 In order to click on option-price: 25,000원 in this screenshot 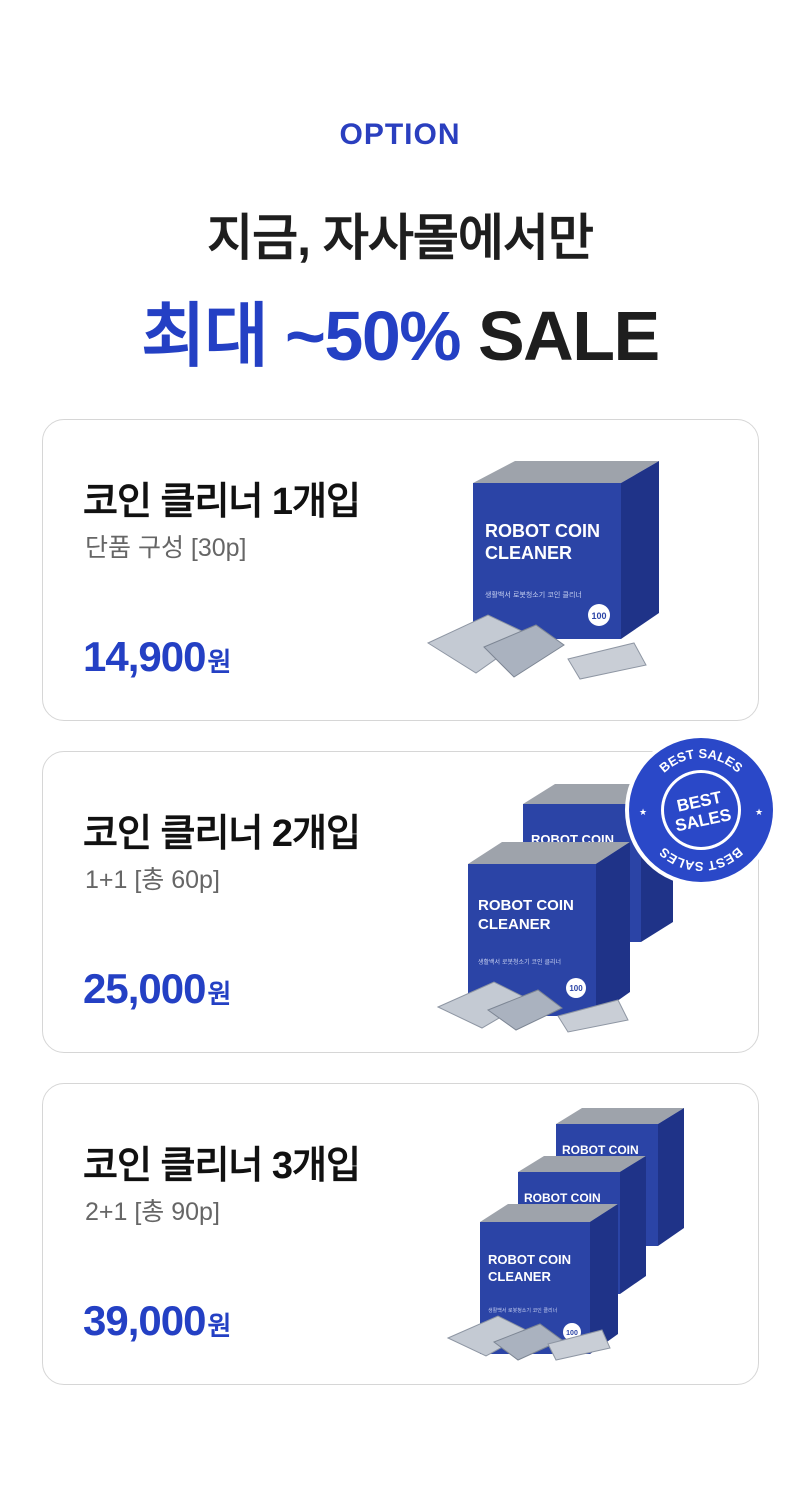, I will do `click(157, 989)`.